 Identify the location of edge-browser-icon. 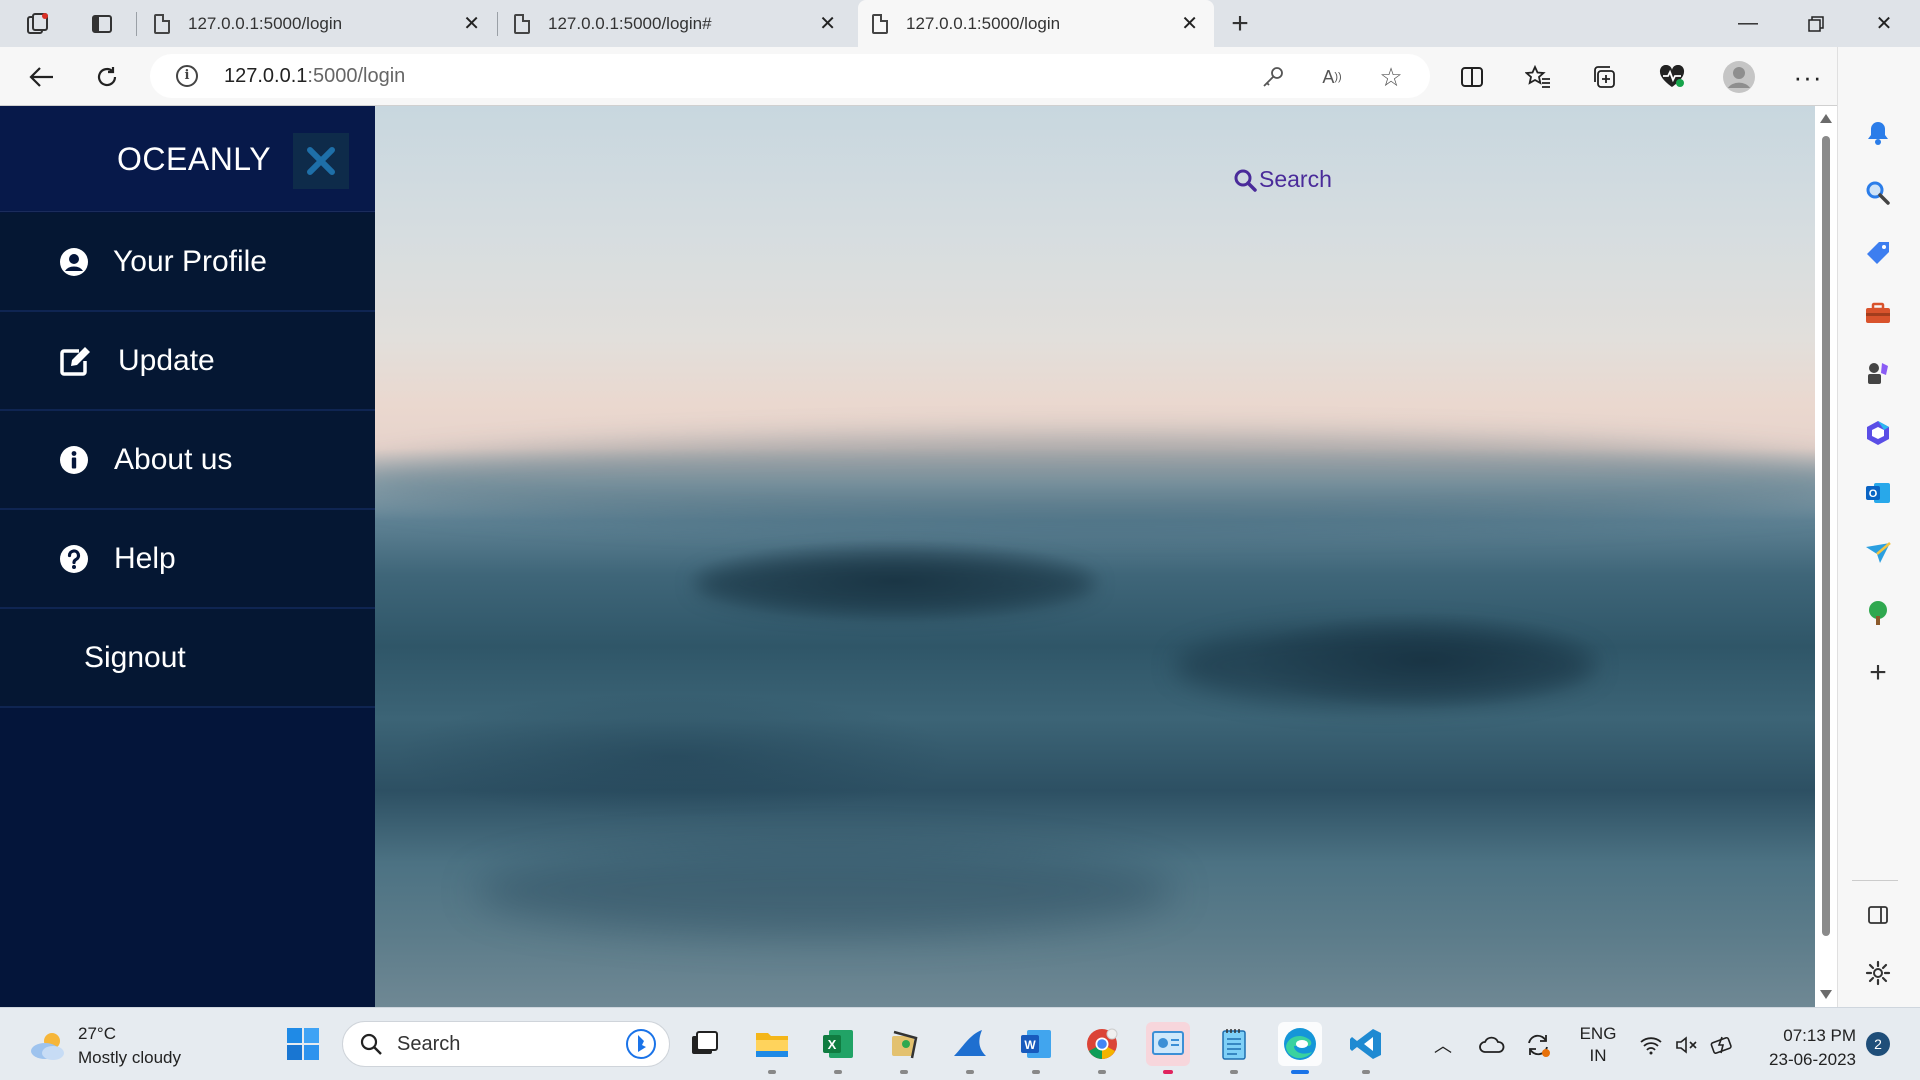
(1300, 1048).